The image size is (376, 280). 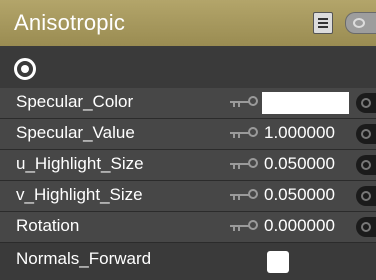 What do you see at coordinates (188, 103) in the screenshot?
I see `property-row-specular-color: Specular_Color` at bounding box center [188, 103].